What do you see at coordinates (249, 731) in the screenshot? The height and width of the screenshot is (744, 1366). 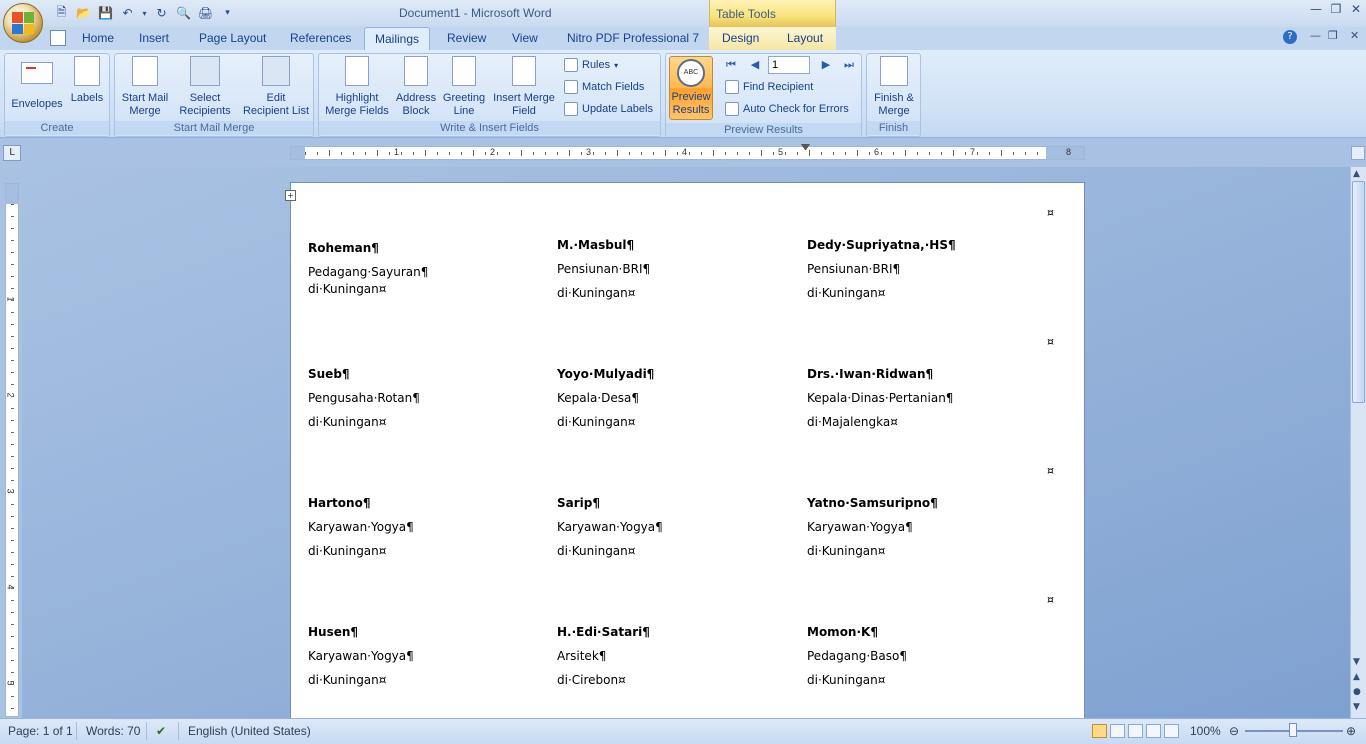 I see `language-indicator: English (United States)` at bounding box center [249, 731].